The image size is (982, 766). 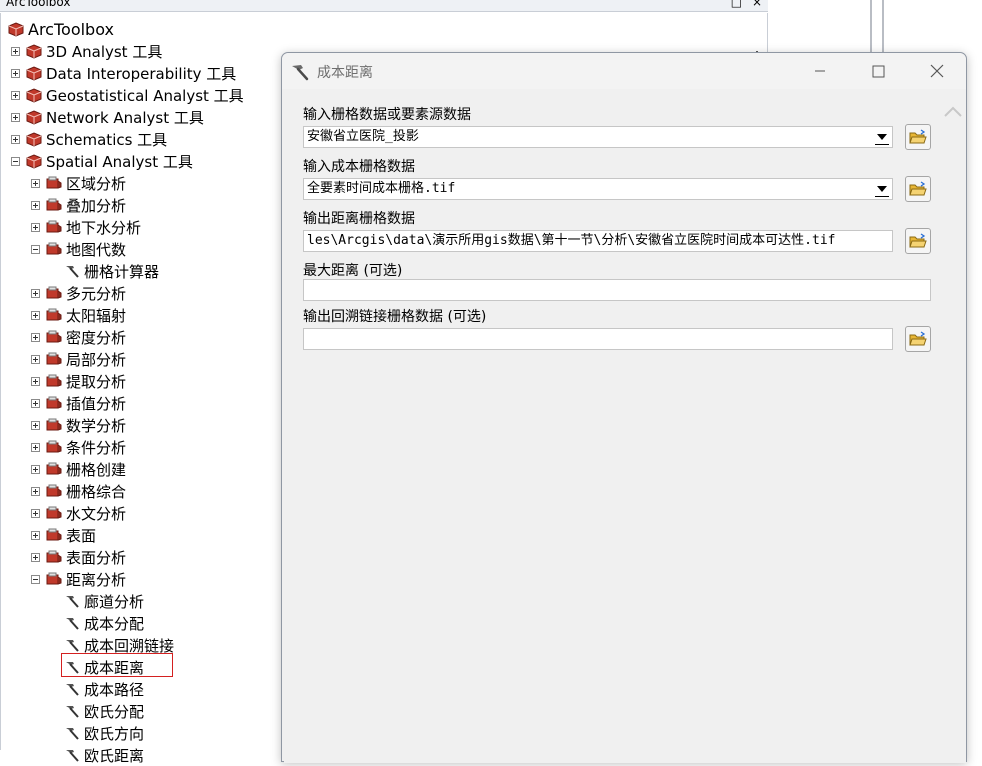 What do you see at coordinates (598, 339) in the screenshot?
I see `output-backlink-raster-field` at bounding box center [598, 339].